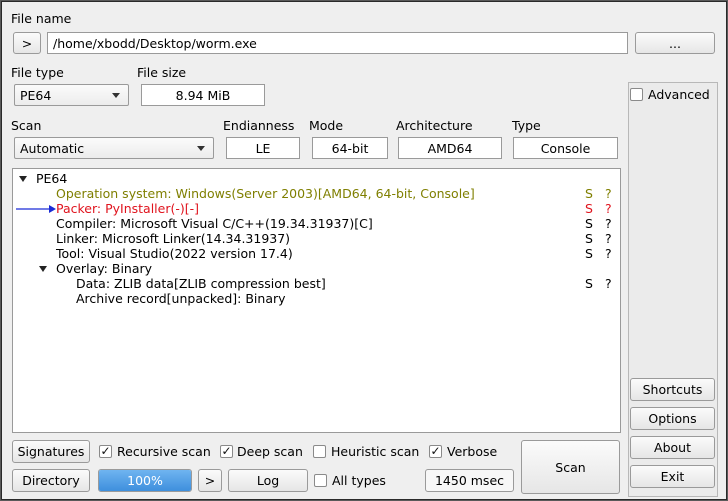 Image resolution: width=728 pixels, height=501 pixels. What do you see at coordinates (679, 94) in the screenshot?
I see `advanced-label: Advanced` at bounding box center [679, 94].